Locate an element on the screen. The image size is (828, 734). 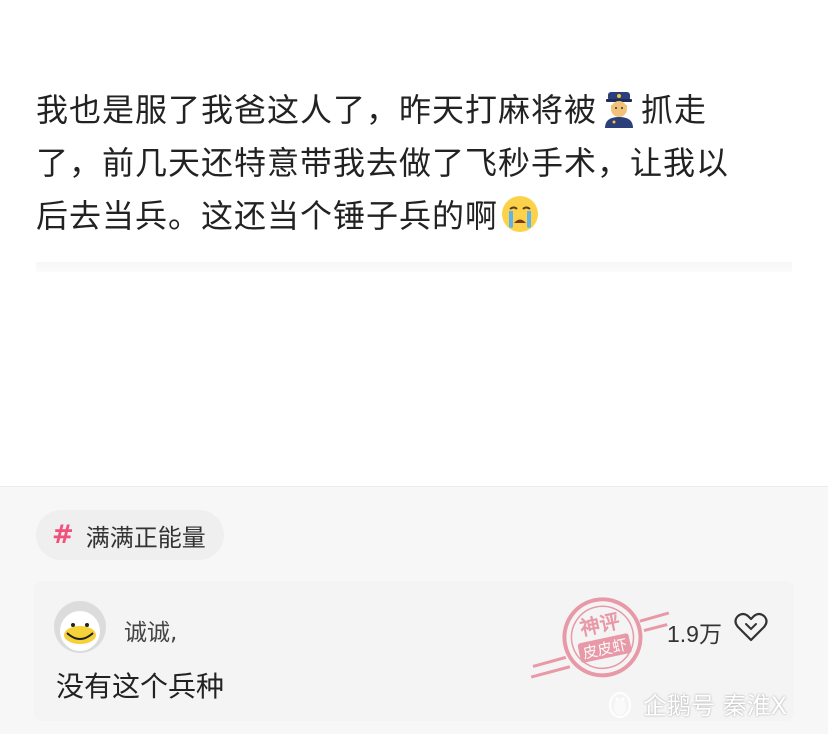
watermark-text: 企鹅号 秦淮X is located at coordinates (715, 706).